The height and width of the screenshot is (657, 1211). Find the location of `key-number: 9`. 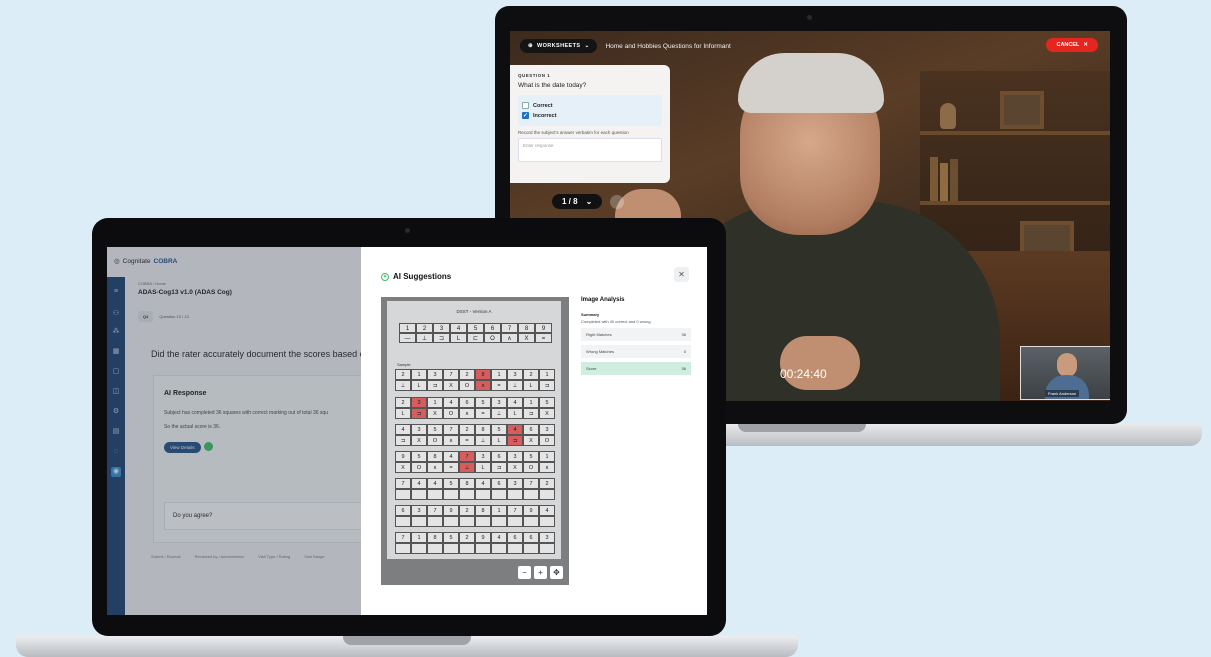

key-number: 9 is located at coordinates (543, 328).